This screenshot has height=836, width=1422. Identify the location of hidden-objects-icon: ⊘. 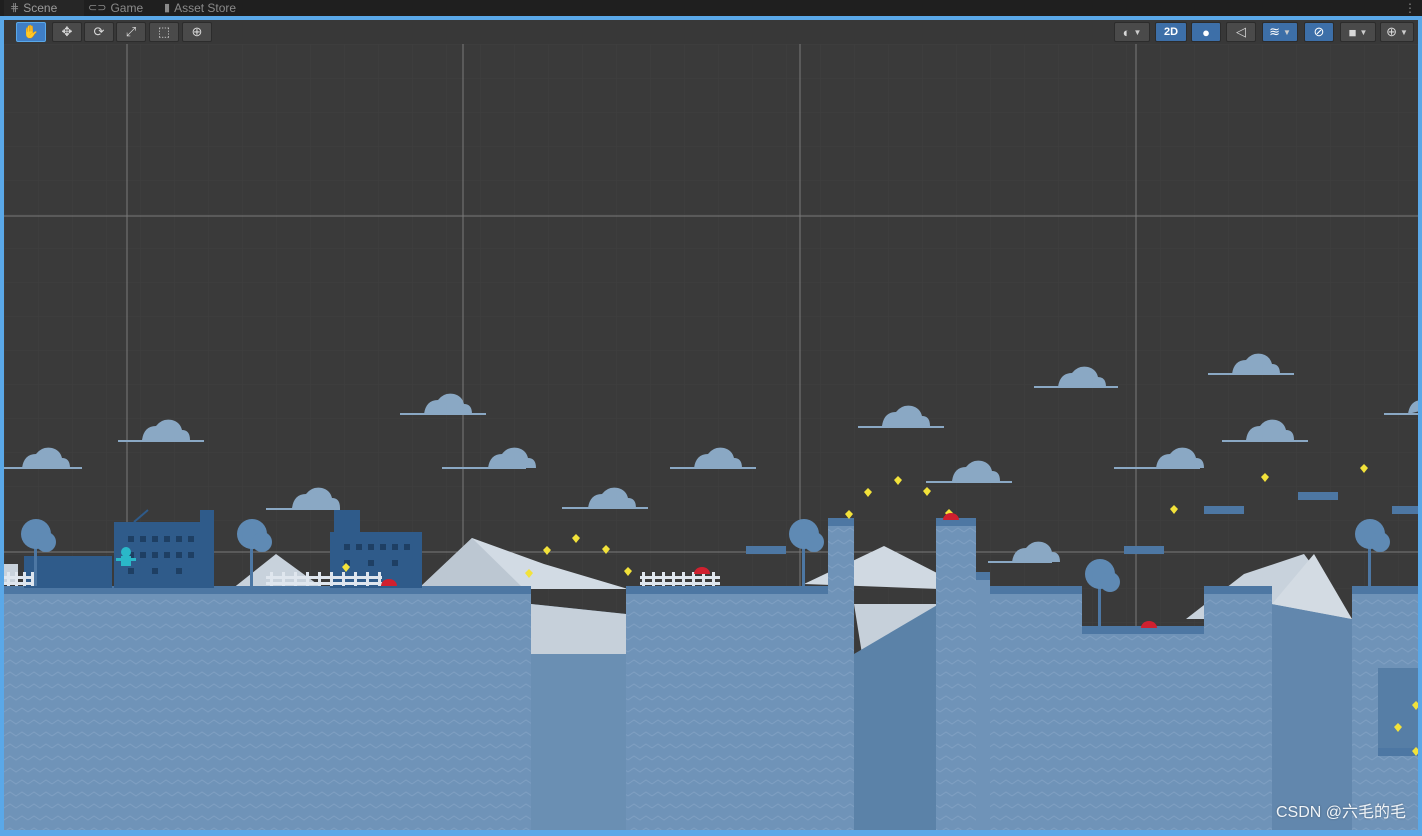
(1319, 31).